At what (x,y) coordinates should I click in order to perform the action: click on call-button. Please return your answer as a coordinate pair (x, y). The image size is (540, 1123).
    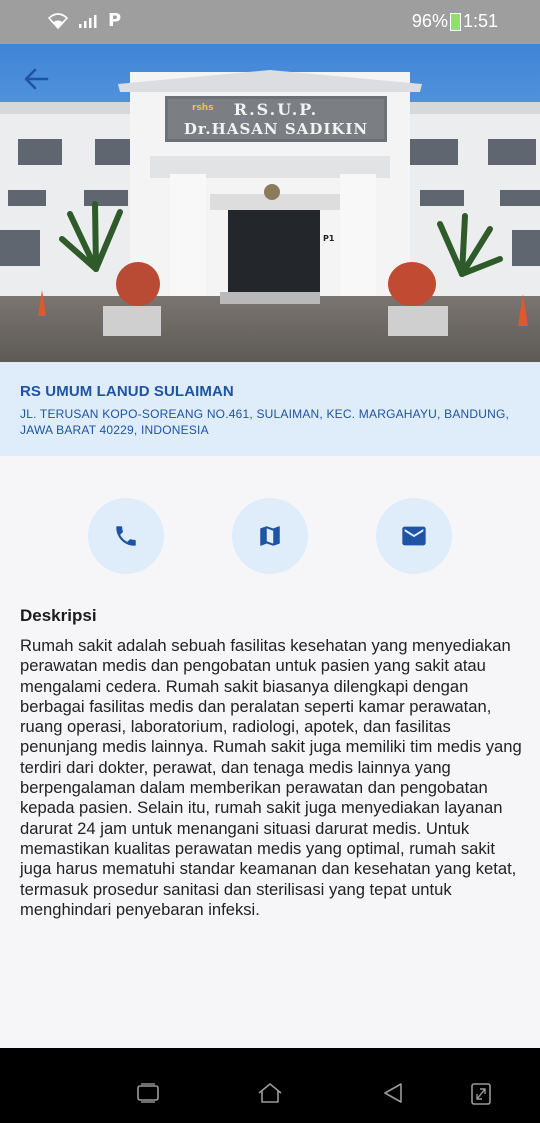
    Looking at the image, I should click on (126, 536).